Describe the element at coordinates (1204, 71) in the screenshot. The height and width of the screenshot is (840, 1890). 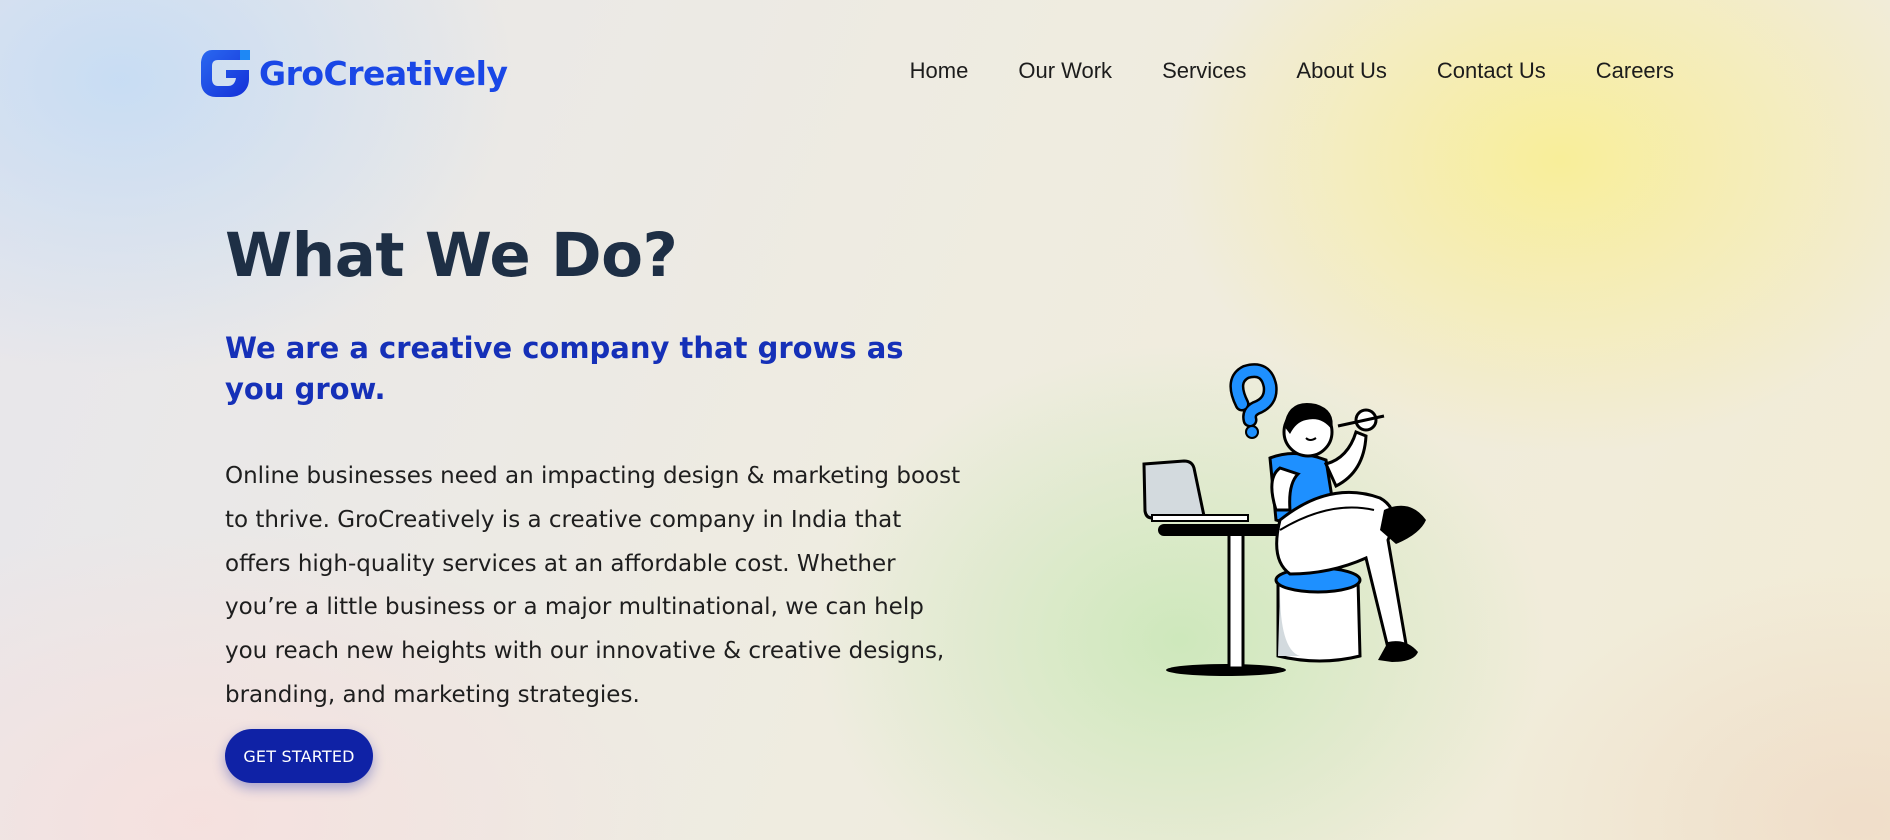
I see `nav-services: Services` at that location.